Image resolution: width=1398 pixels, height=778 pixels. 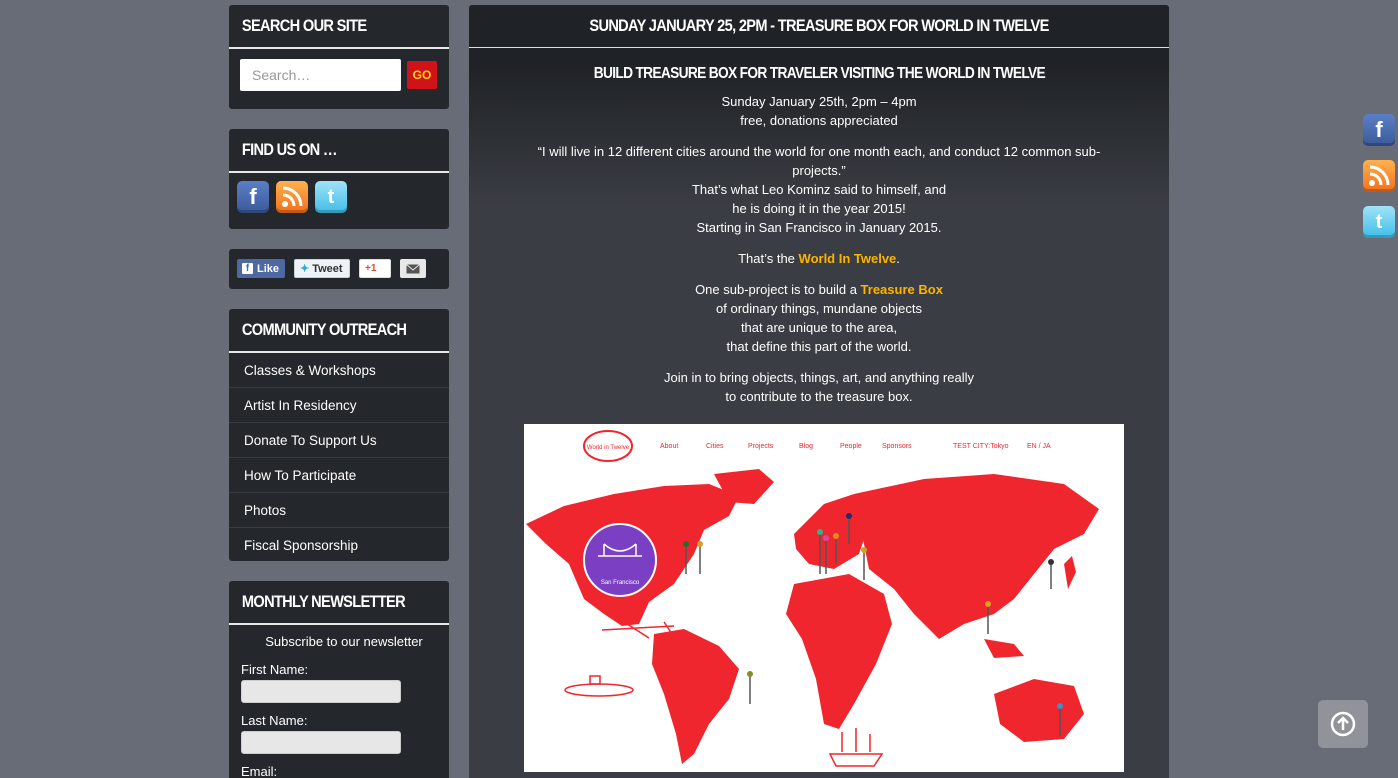 I want to click on menu-item-artist-residency: Artist In Residency, so click(x=339, y=405).